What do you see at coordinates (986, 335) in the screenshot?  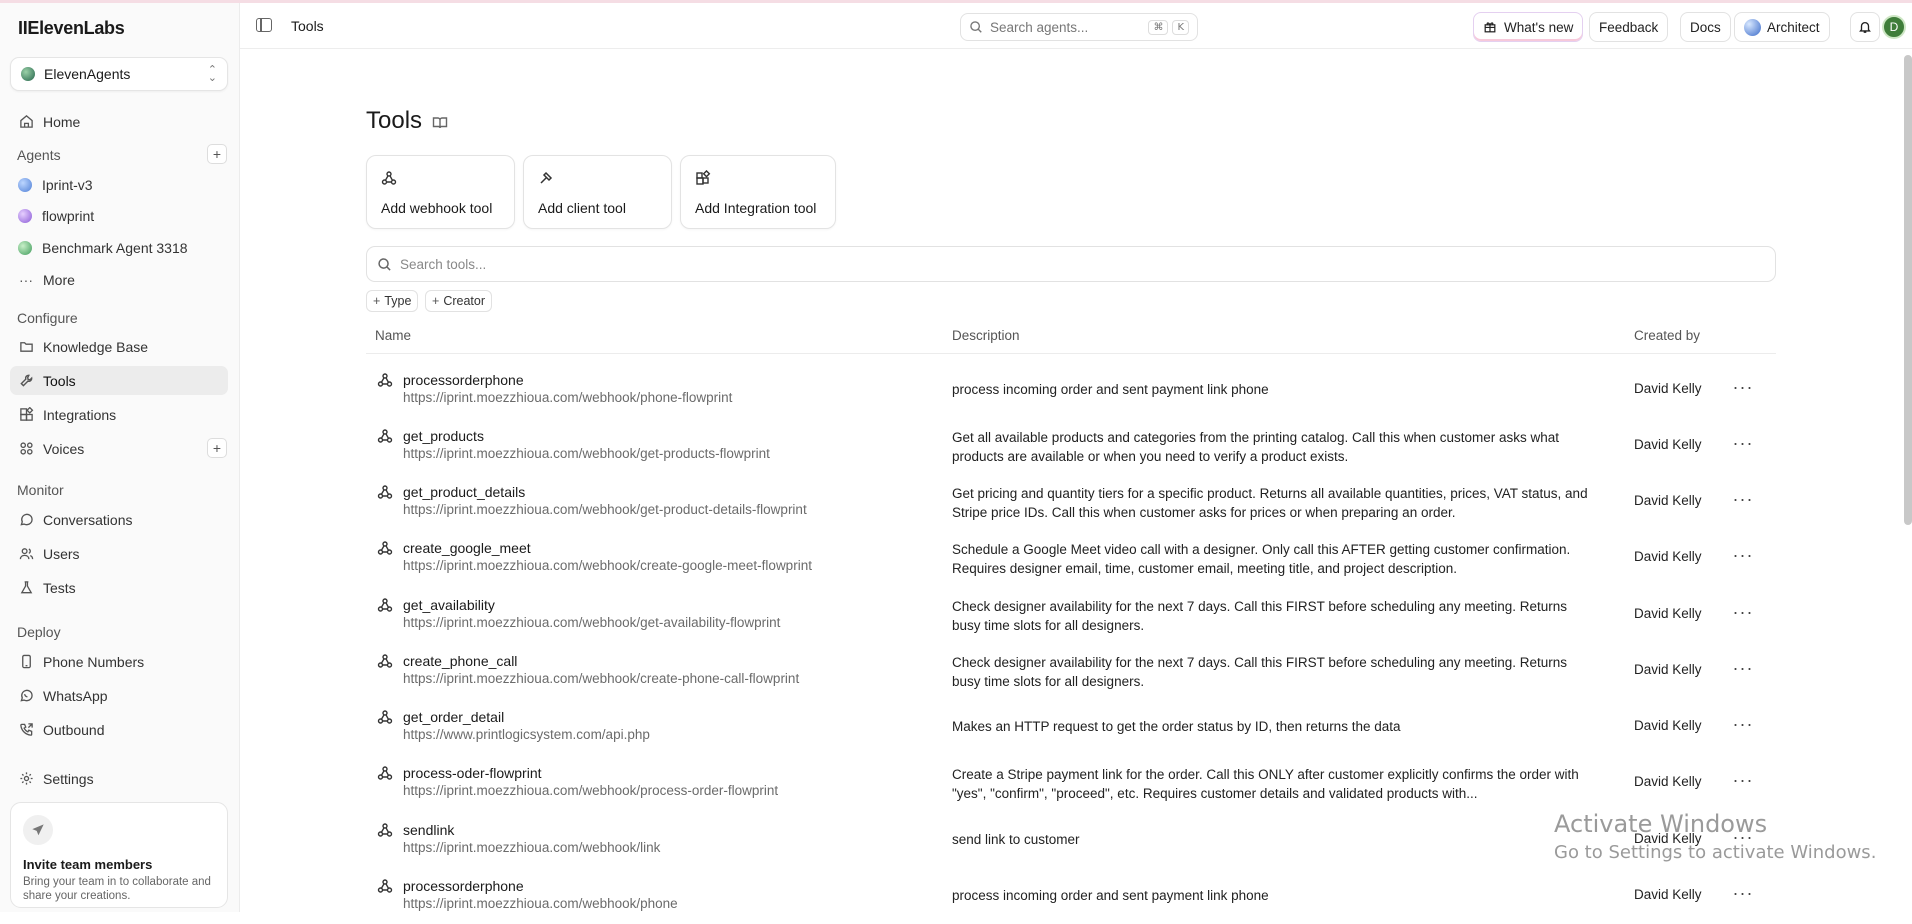 I see `column-header-description: Description` at bounding box center [986, 335].